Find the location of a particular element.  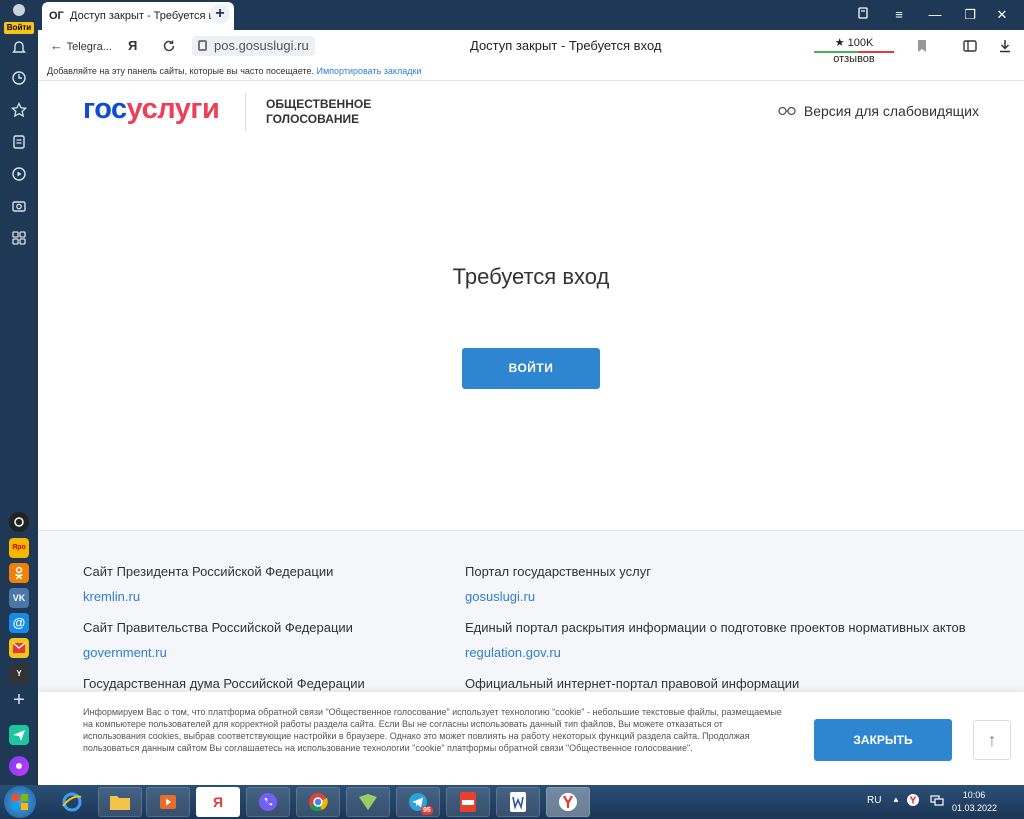

yandex-browser-app-icon: Я is located at coordinates (218, 802).